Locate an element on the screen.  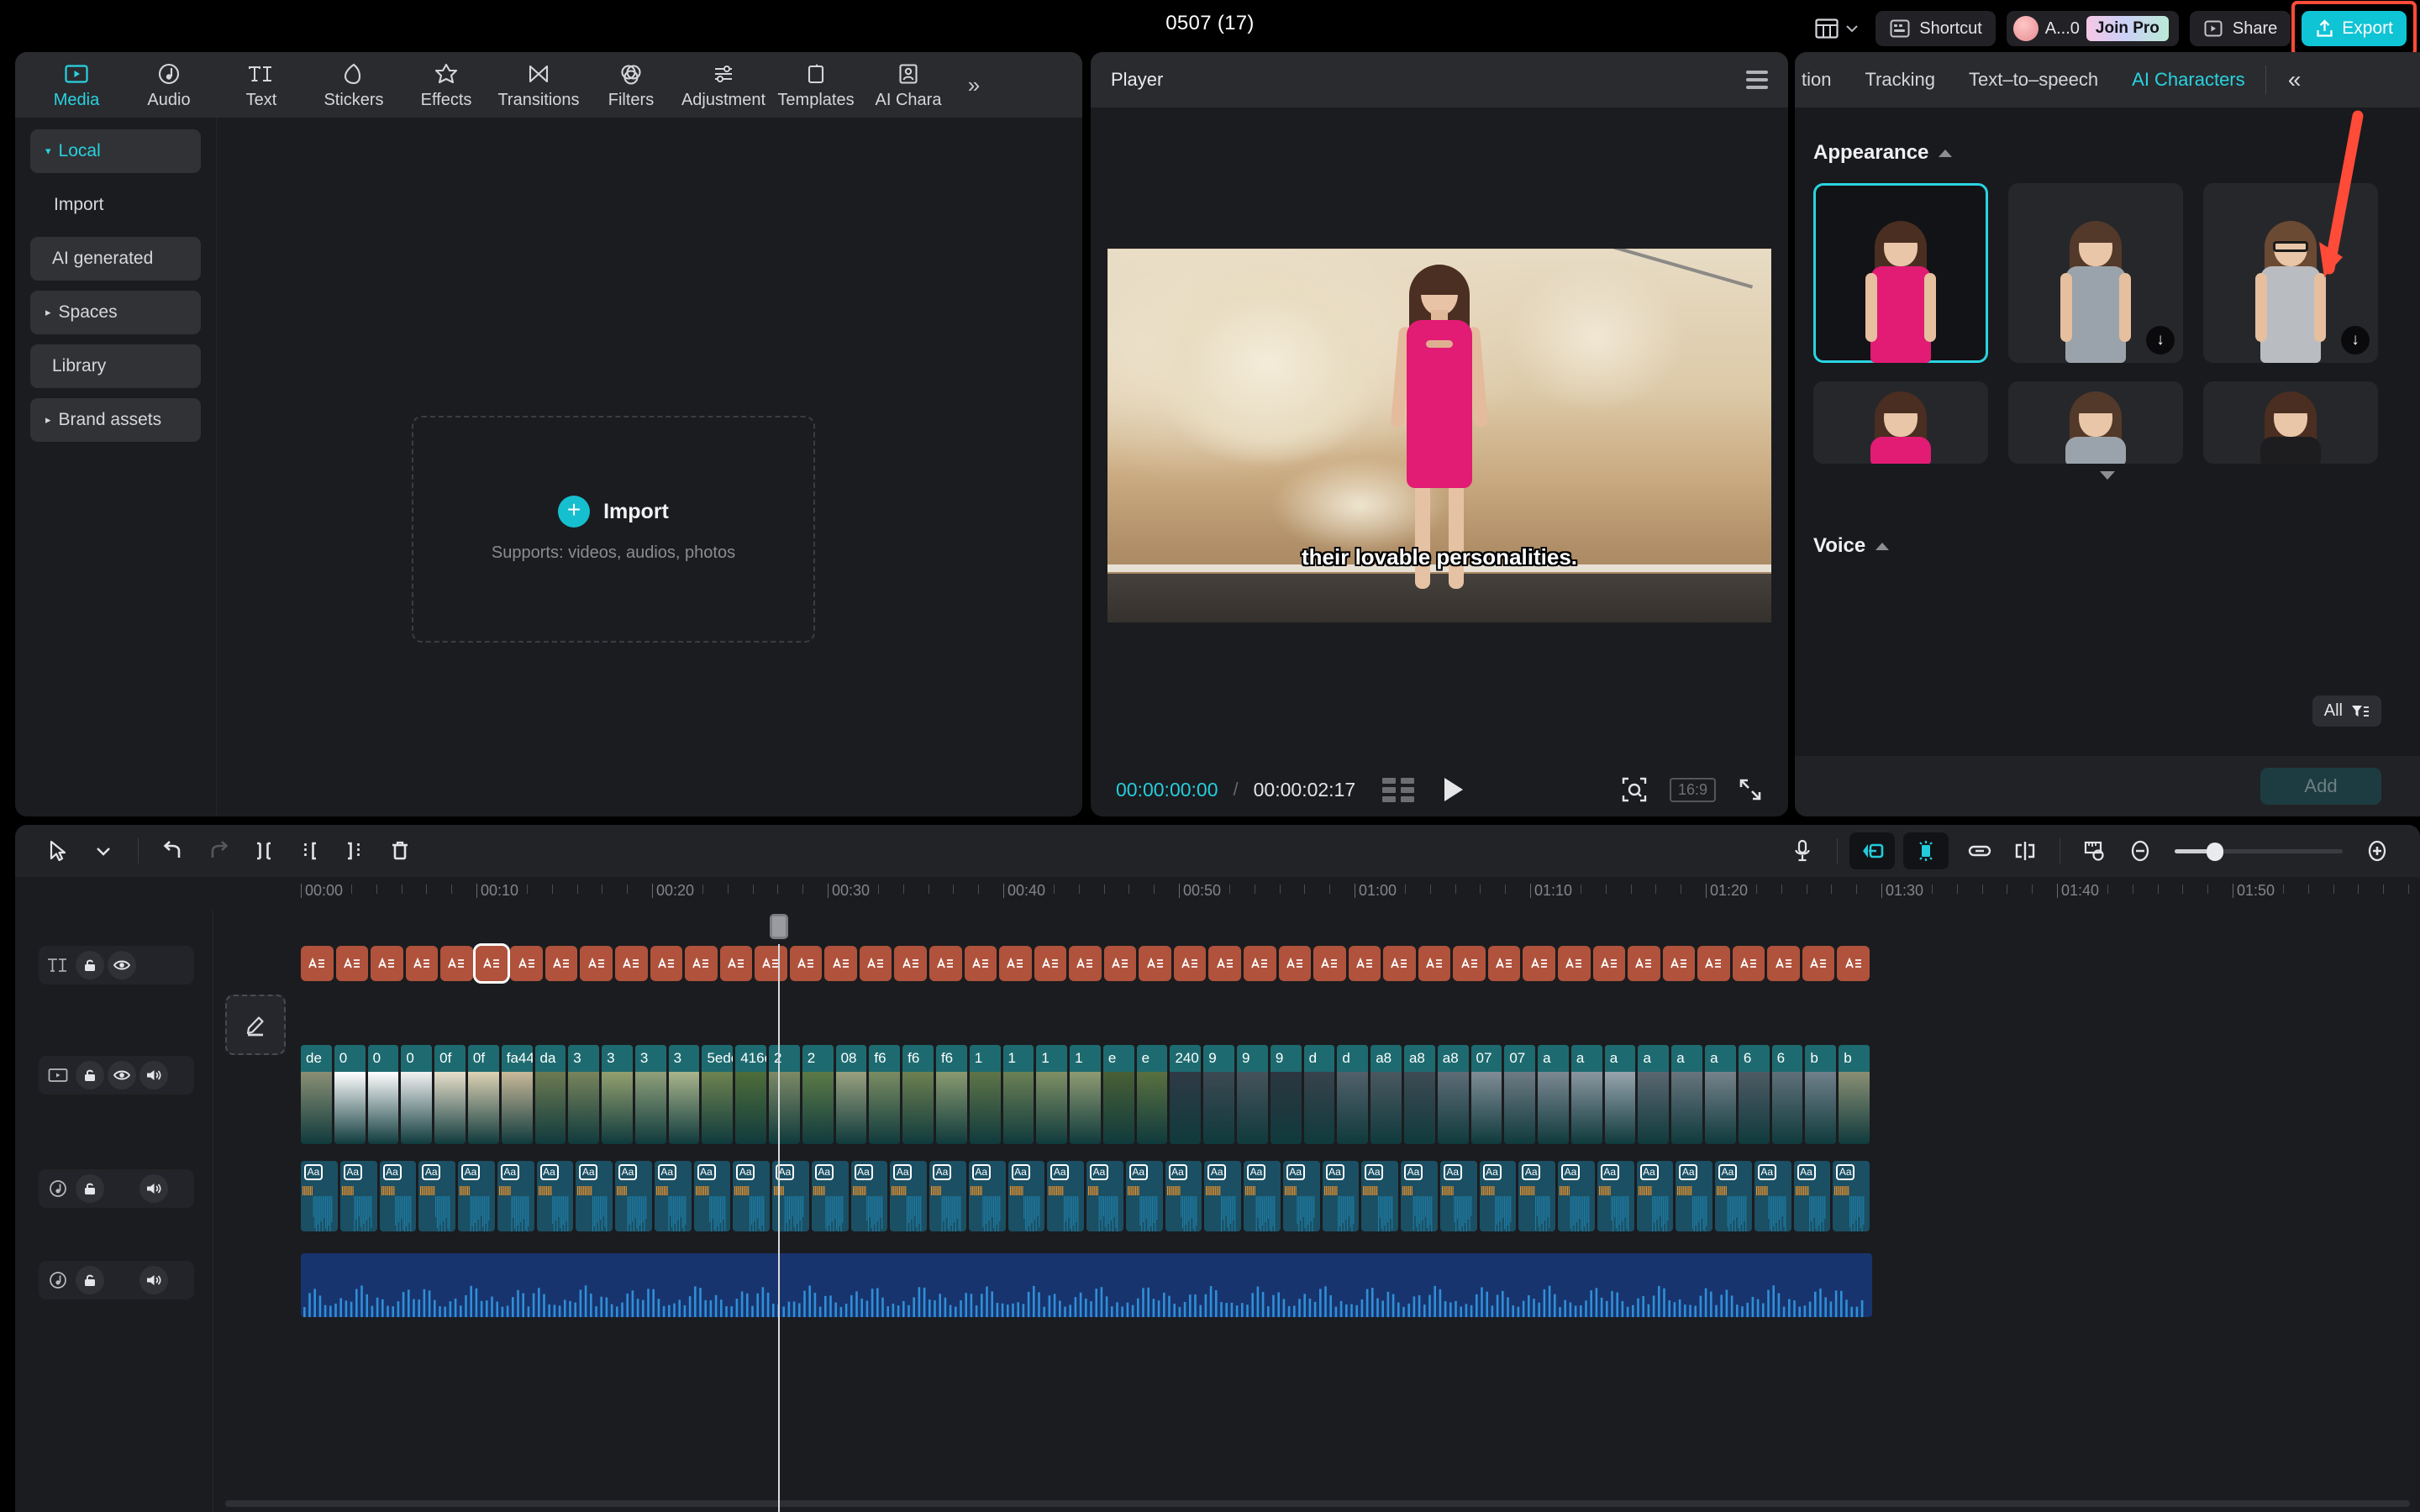
video-clip: da is located at coordinates (550, 1094).